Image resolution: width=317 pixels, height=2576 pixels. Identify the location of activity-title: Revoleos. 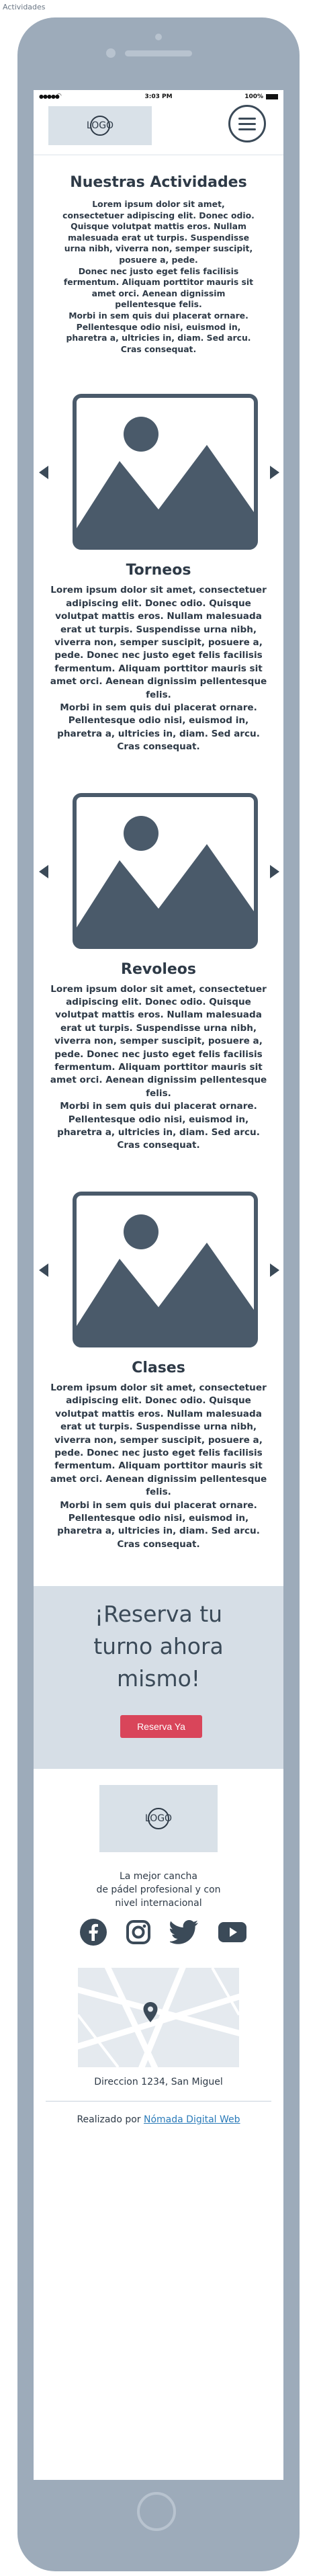
(158, 969).